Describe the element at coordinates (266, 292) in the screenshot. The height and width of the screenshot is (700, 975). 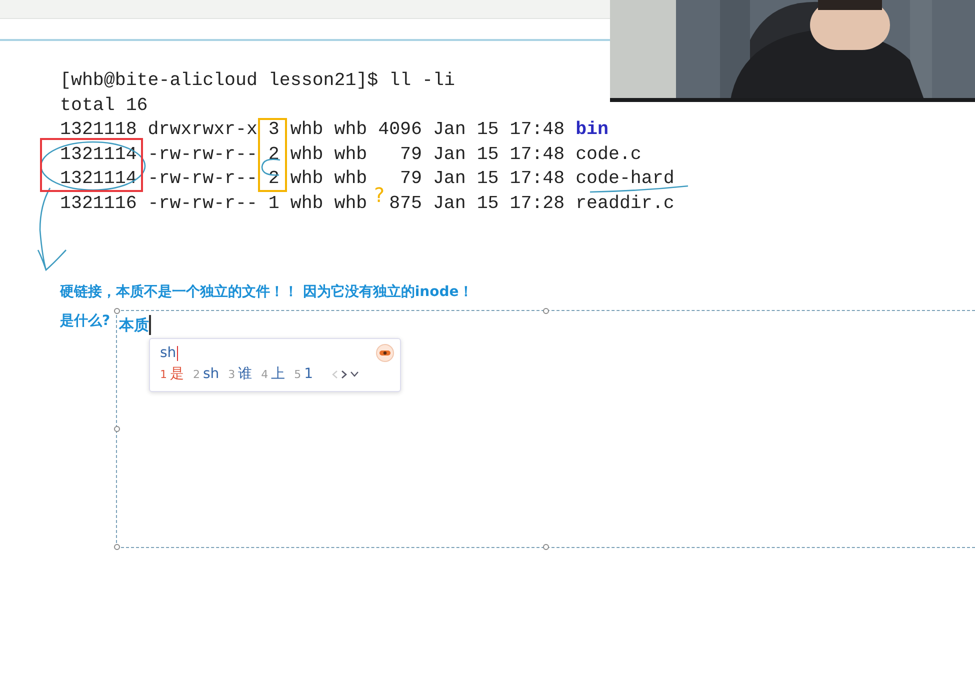
I see `note-text: 硬链接，本质不是一个独立的文件！！ 因为它没有独立的inode！` at that location.